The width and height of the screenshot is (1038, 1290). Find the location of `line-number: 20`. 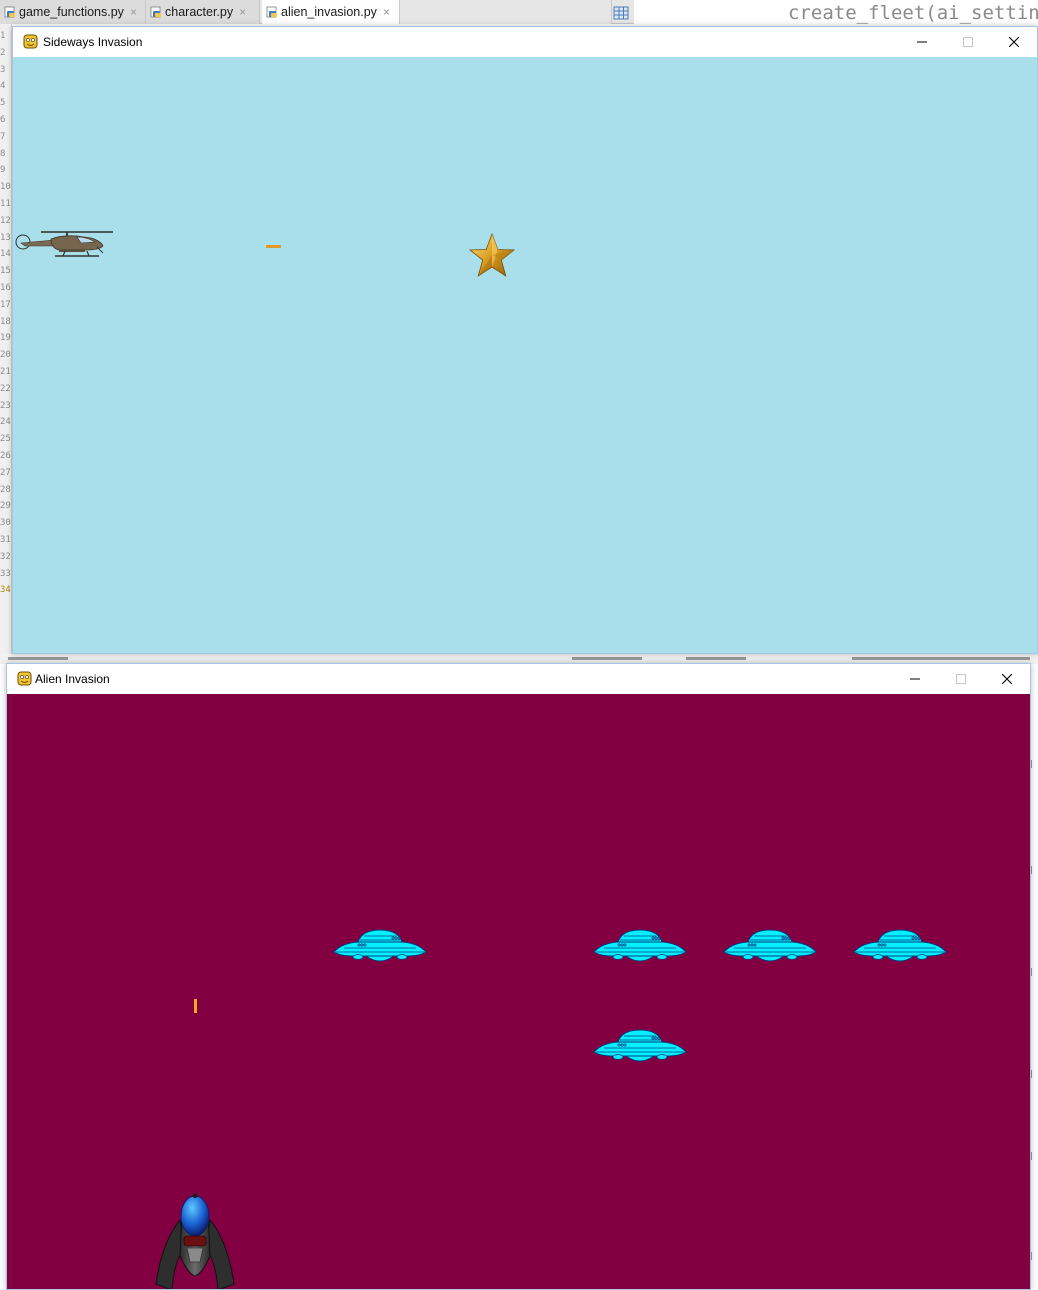

line-number: 20 is located at coordinates (5, 355).